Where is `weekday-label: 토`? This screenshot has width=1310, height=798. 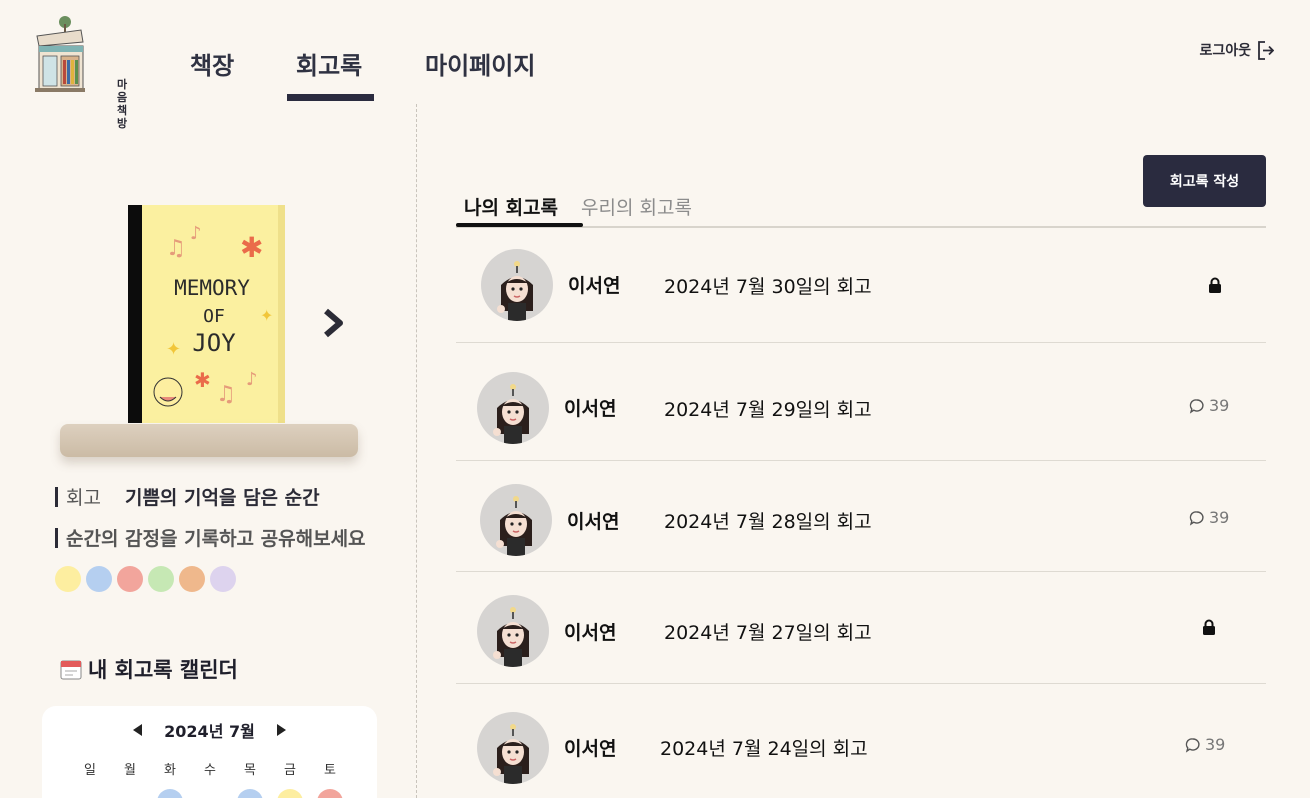 weekday-label: 토 is located at coordinates (330, 770).